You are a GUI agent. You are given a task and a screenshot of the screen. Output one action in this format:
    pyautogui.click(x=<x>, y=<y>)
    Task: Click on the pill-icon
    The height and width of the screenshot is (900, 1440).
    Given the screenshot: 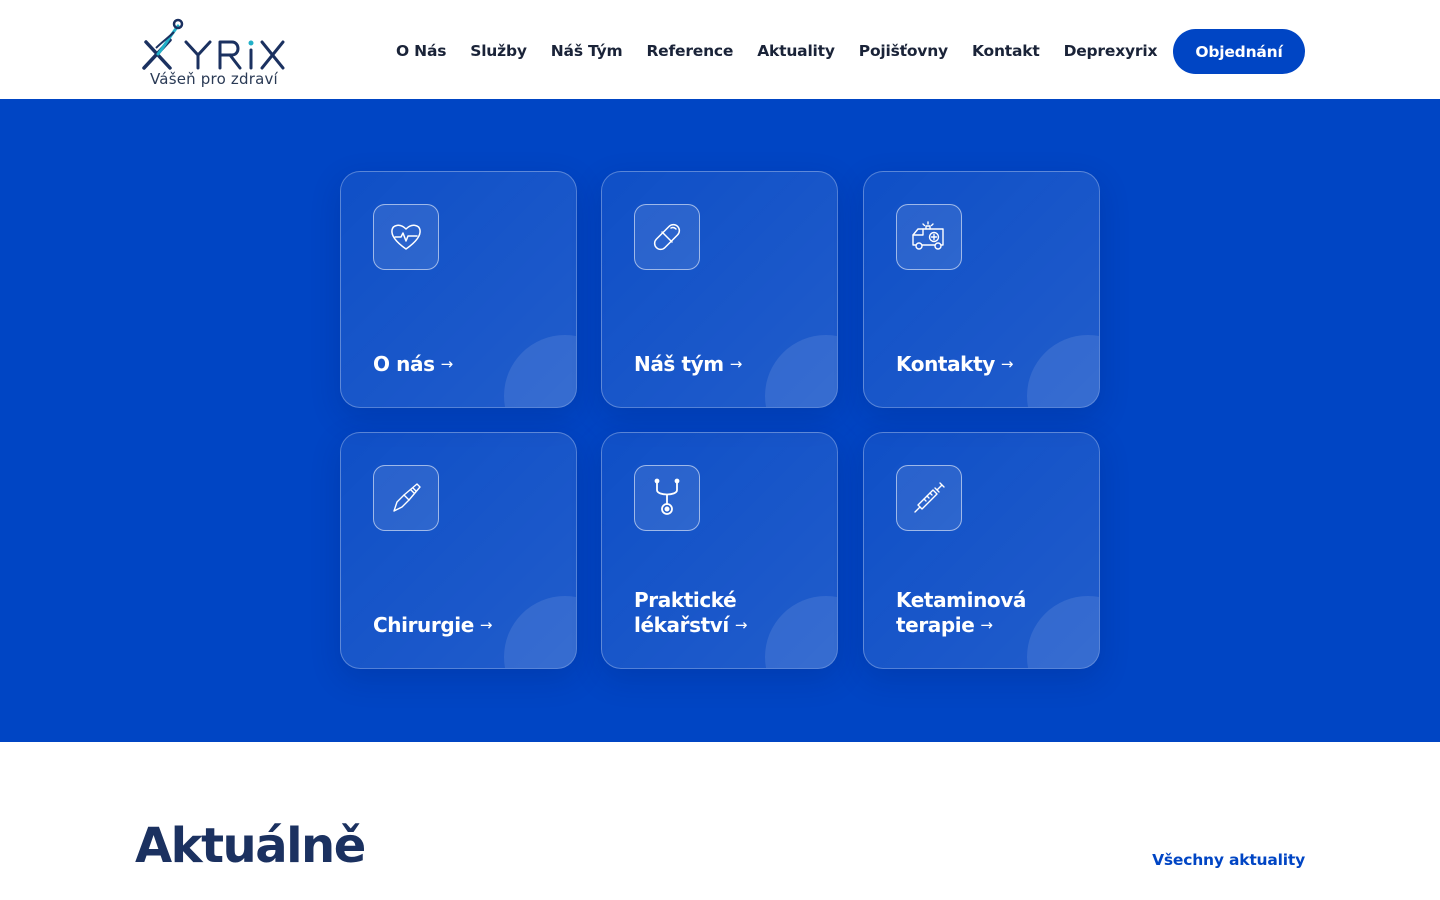 What is the action you would take?
    pyautogui.click(x=667, y=237)
    